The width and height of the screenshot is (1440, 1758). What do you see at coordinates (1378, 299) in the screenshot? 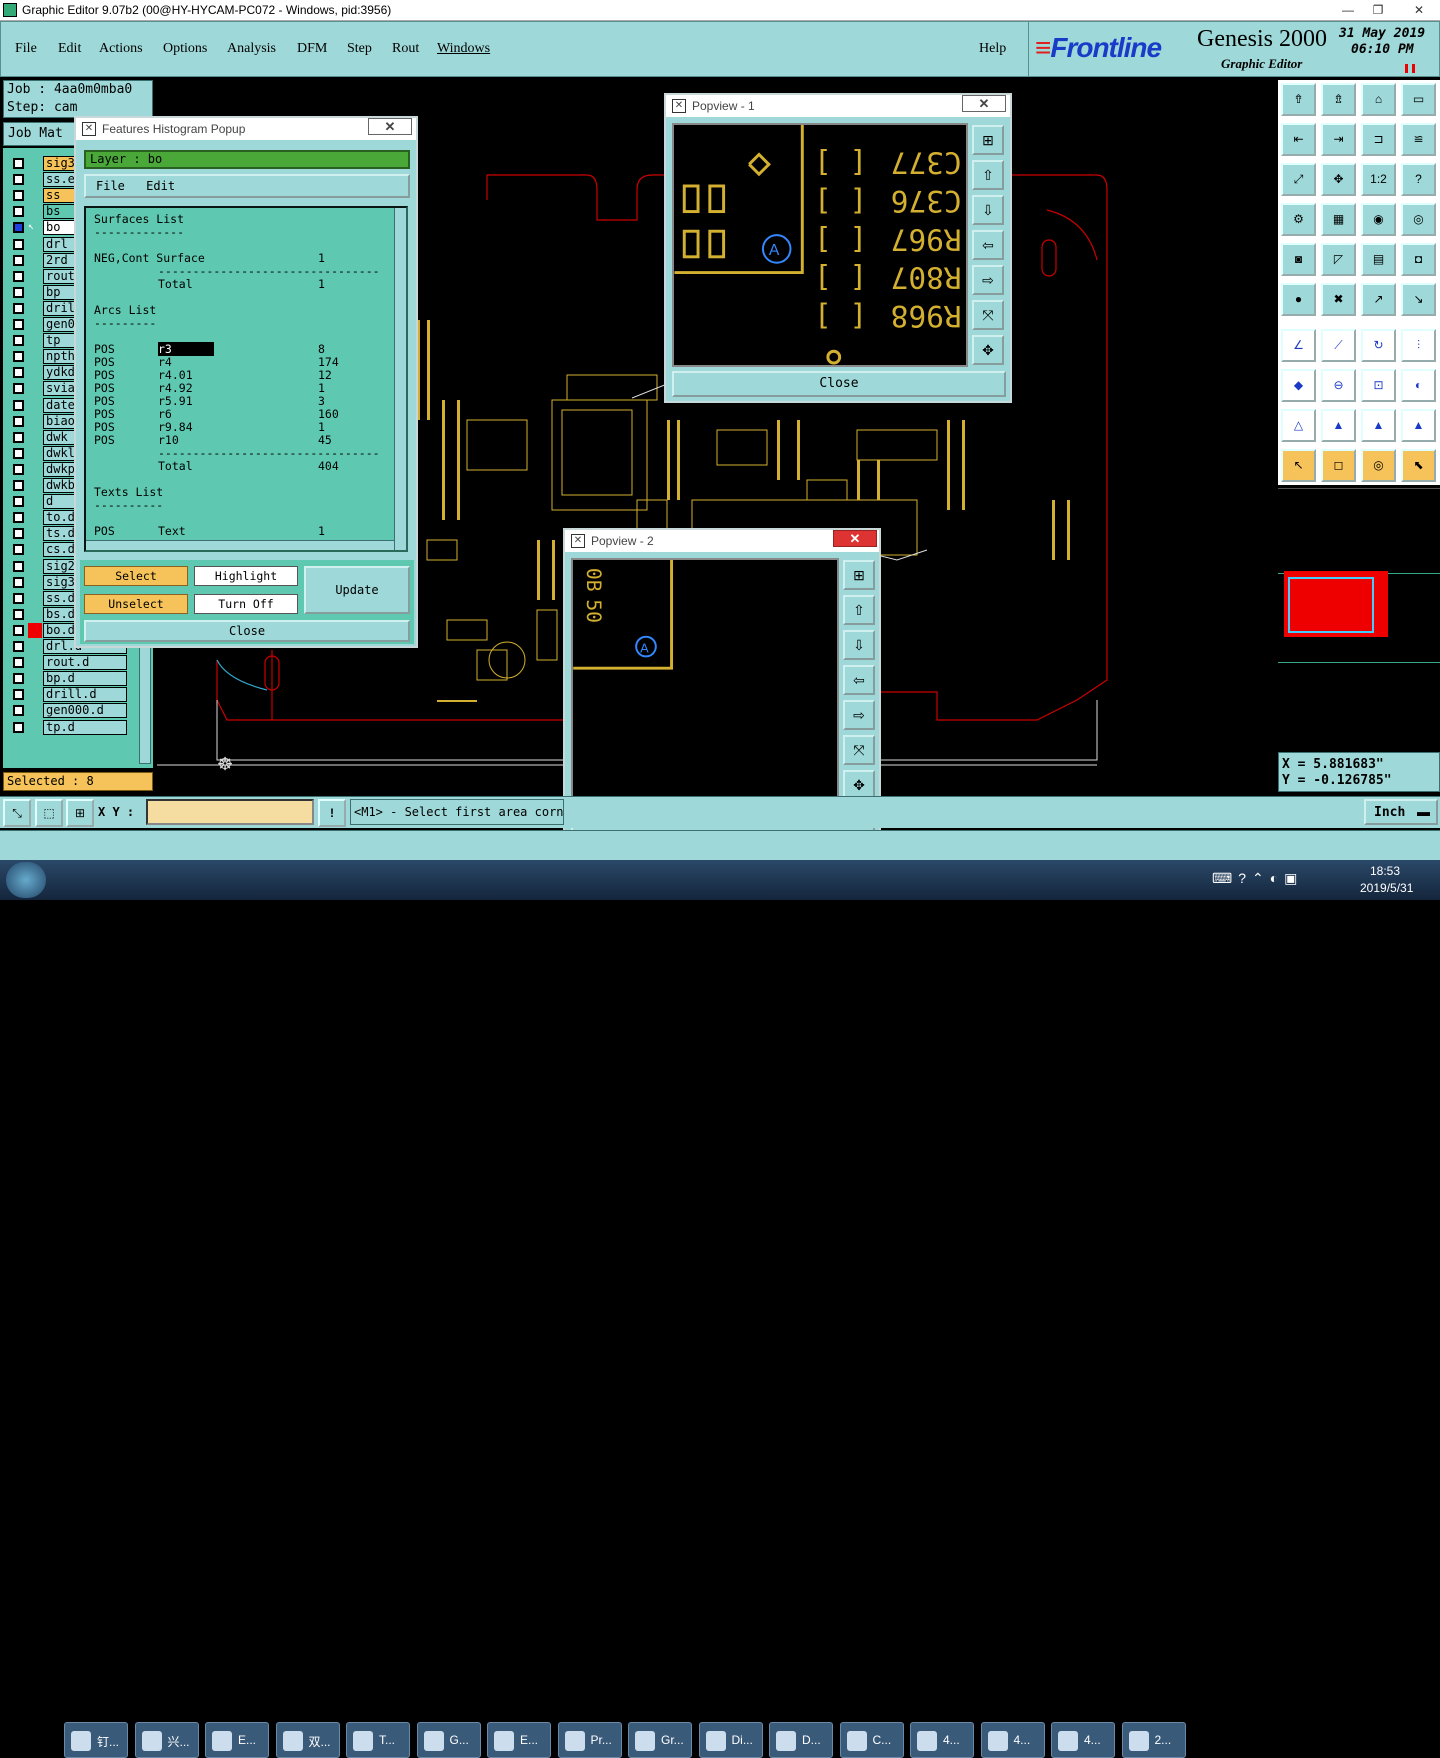
I see `arc-icon: ↗` at bounding box center [1378, 299].